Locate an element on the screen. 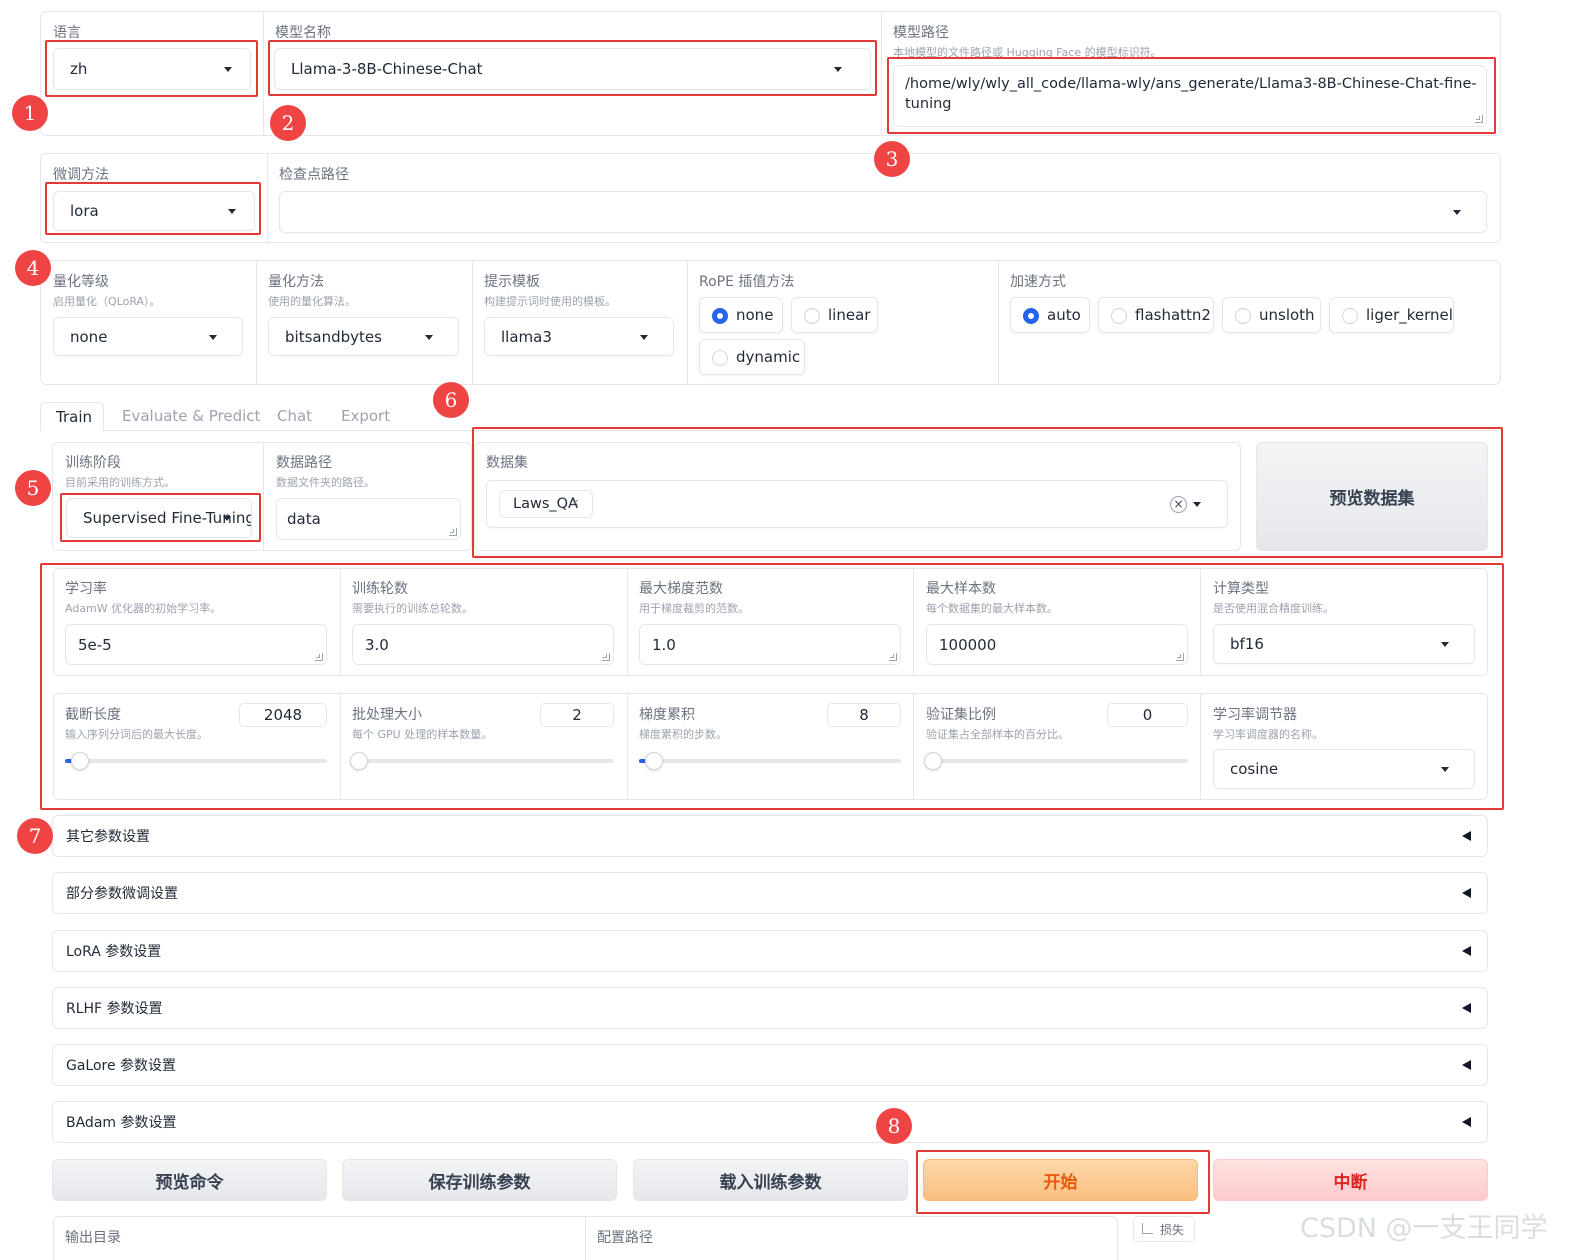 This screenshot has width=1580, height=1260. watermark: CSDN @一支王同学 is located at coordinates (1424, 1228).